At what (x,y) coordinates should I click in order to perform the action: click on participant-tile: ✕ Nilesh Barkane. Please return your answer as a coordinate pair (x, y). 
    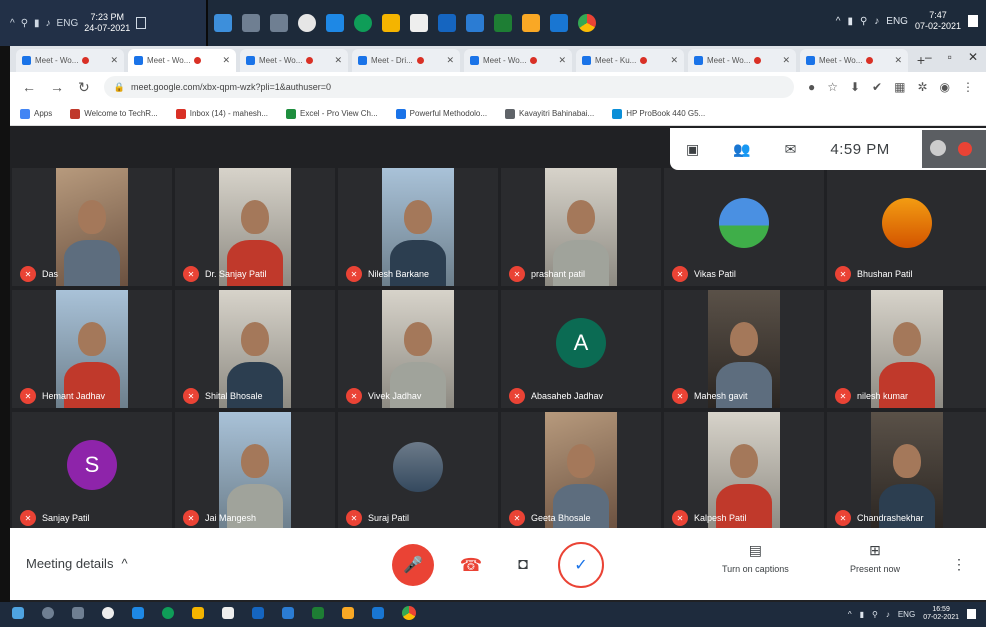
    Looking at the image, I should click on (418, 227).